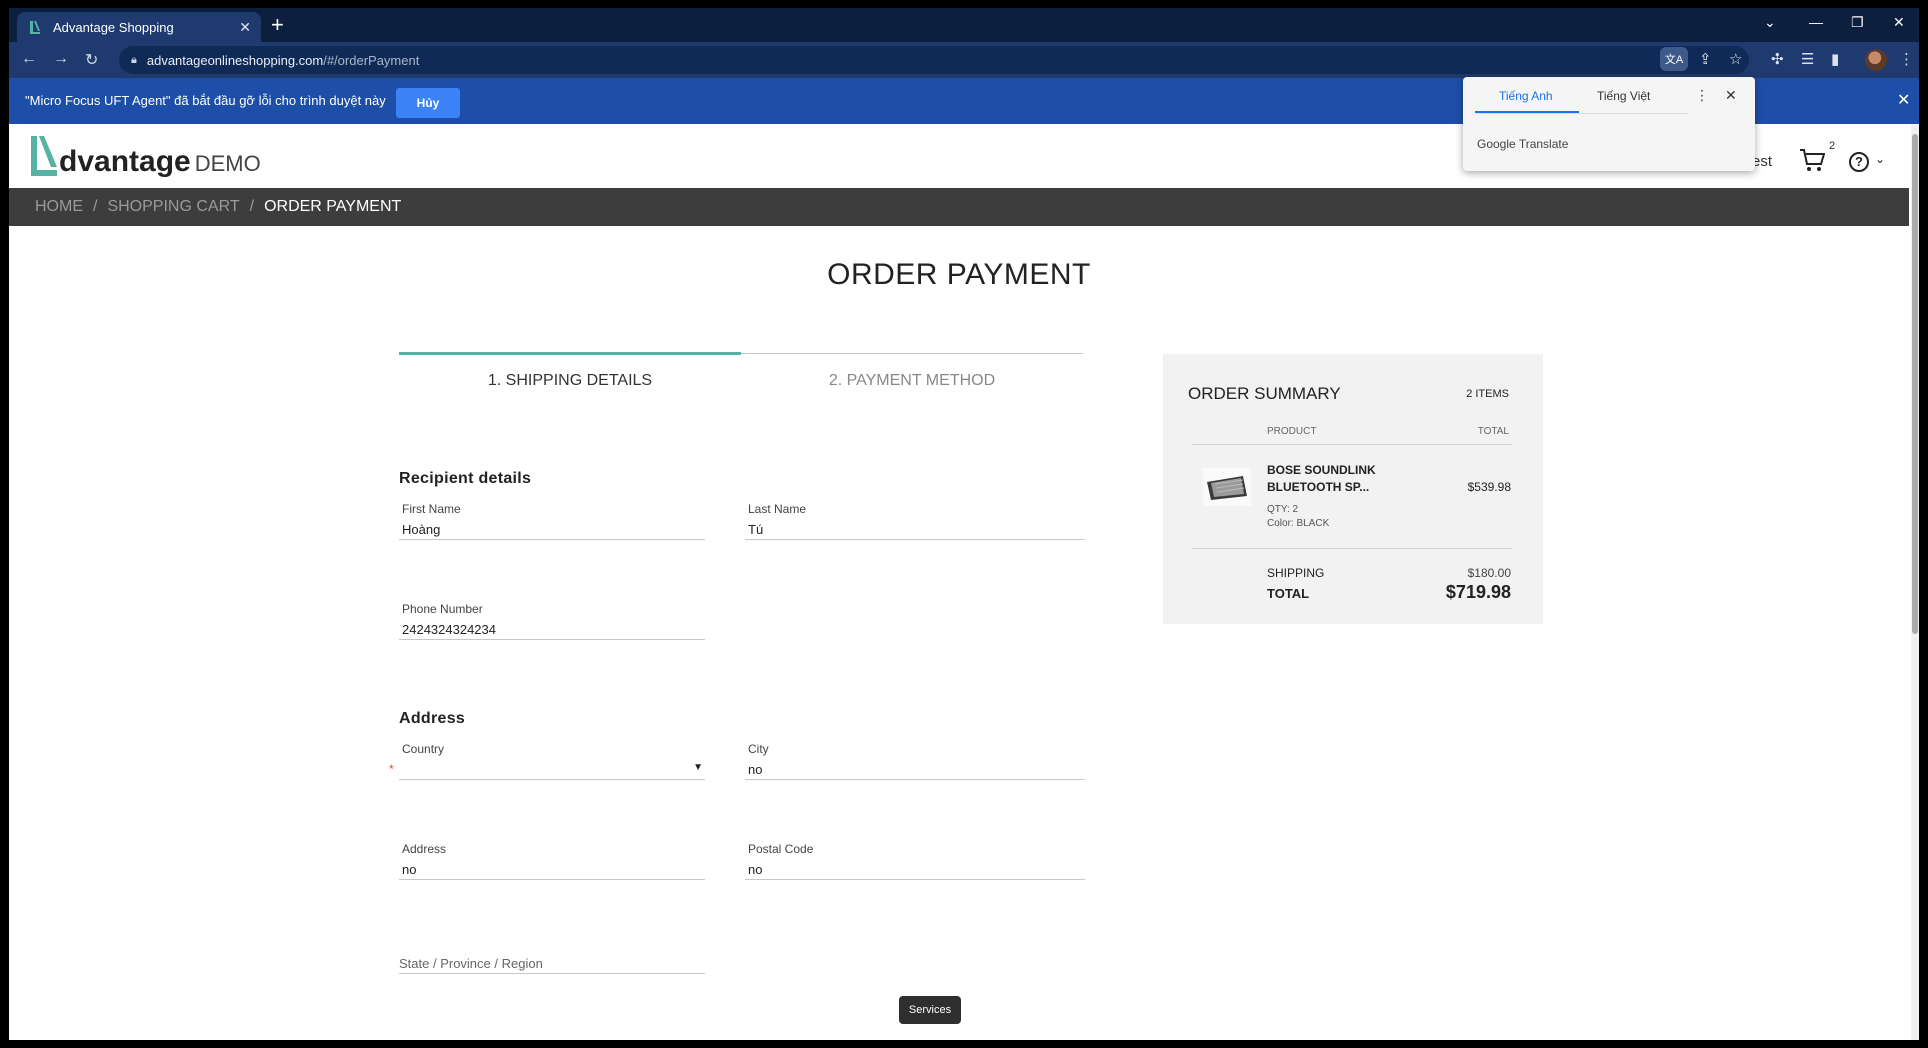 This screenshot has width=1928, height=1048. Describe the element at coordinates (1702, 95) in the screenshot. I see `translate-menu-icon: ⋮` at that location.